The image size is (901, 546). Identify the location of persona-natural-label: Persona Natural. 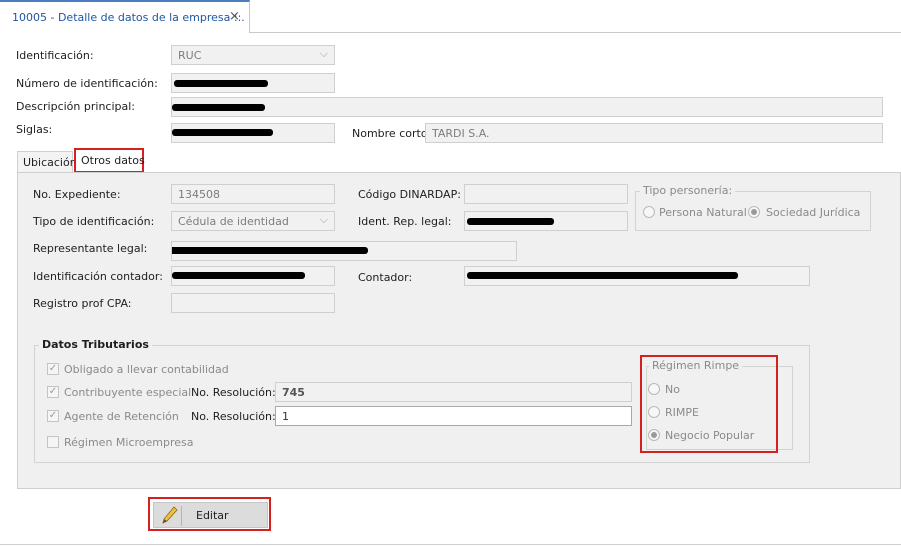
(703, 212).